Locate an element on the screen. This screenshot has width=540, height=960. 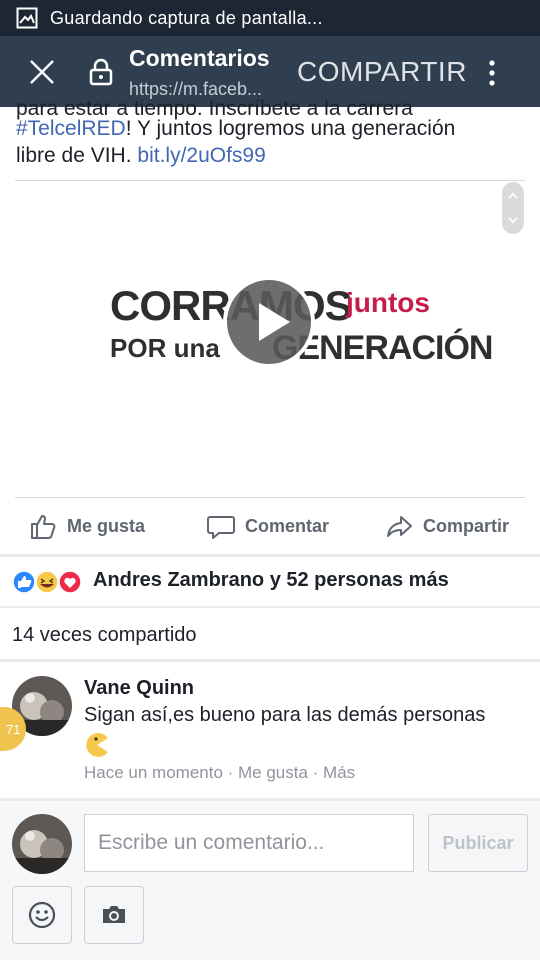
camera-button is located at coordinates (114, 915).